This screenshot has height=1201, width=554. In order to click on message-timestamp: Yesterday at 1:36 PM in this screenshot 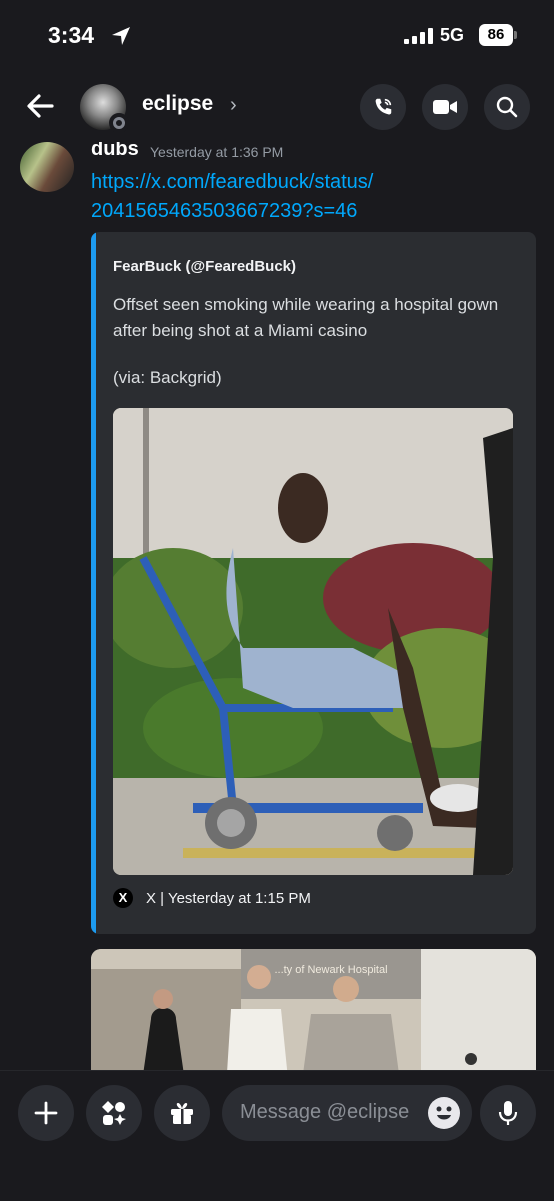, I will do `click(217, 152)`.